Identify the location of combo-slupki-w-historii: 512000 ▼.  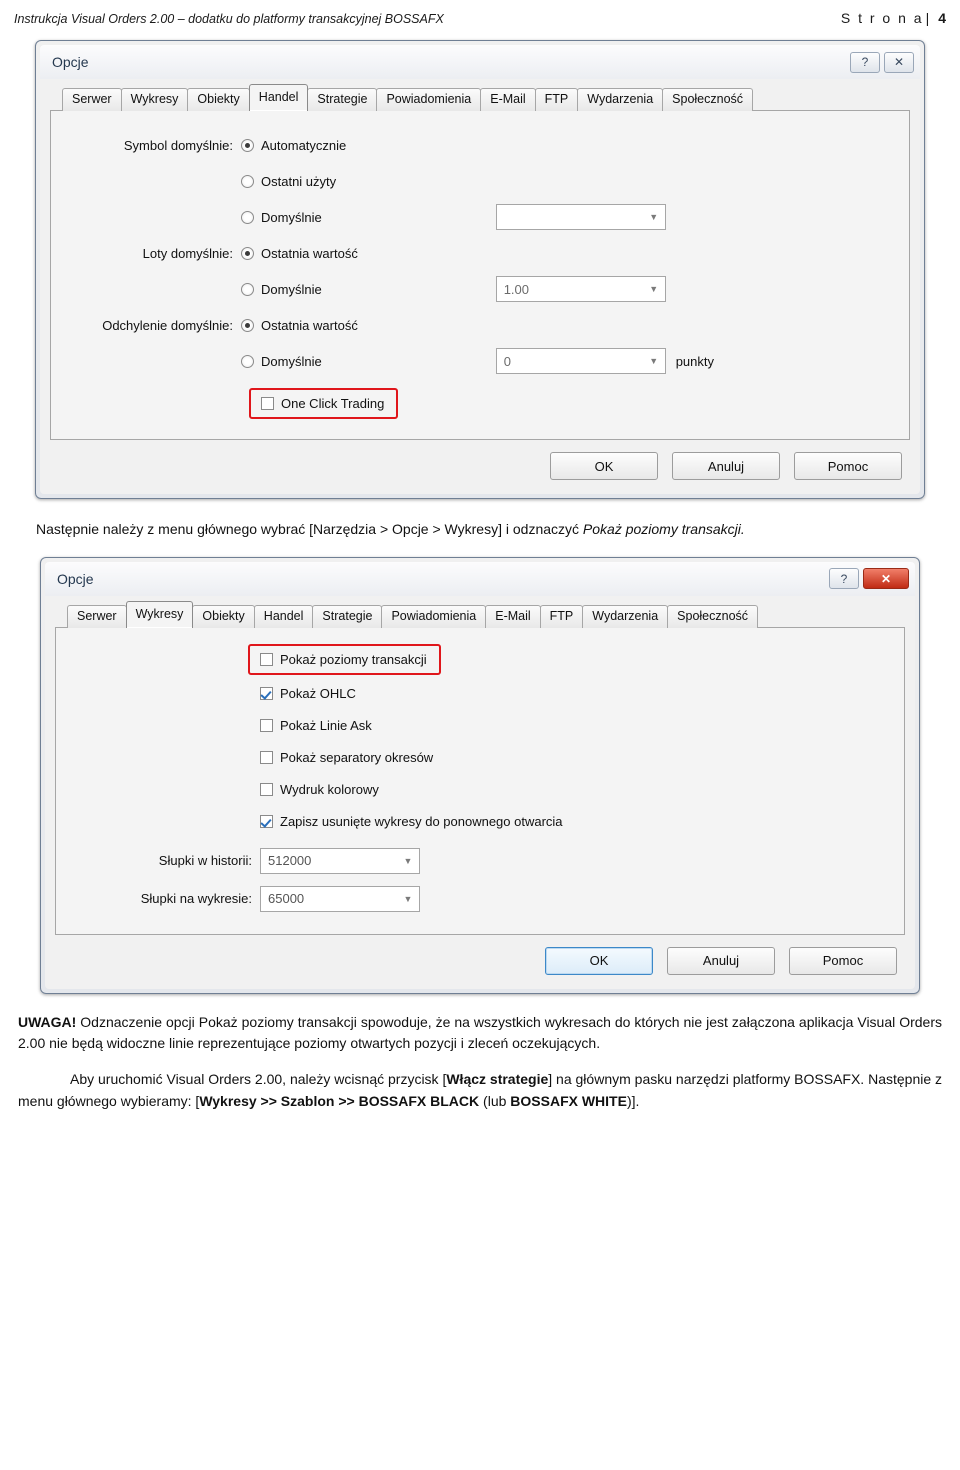
(340, 860).